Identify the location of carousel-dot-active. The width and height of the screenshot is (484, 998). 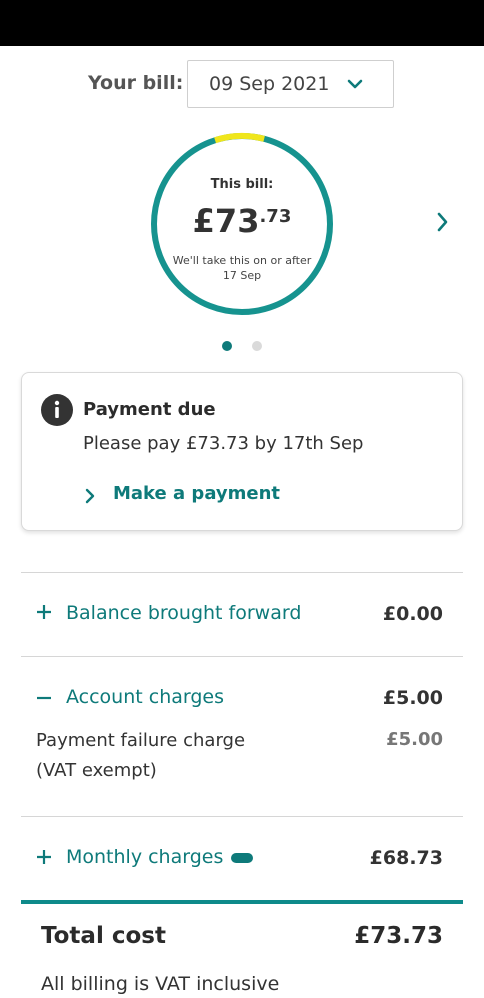
(227, 346).